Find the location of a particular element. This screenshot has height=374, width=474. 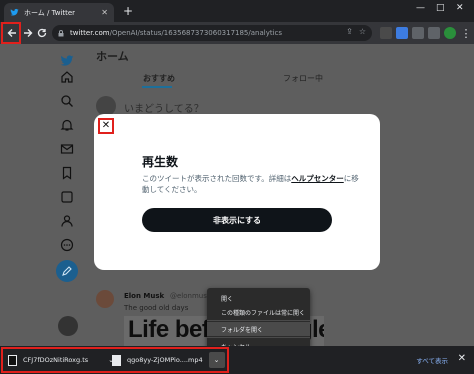

bookmark-icon is located at coordinates (67, 173).